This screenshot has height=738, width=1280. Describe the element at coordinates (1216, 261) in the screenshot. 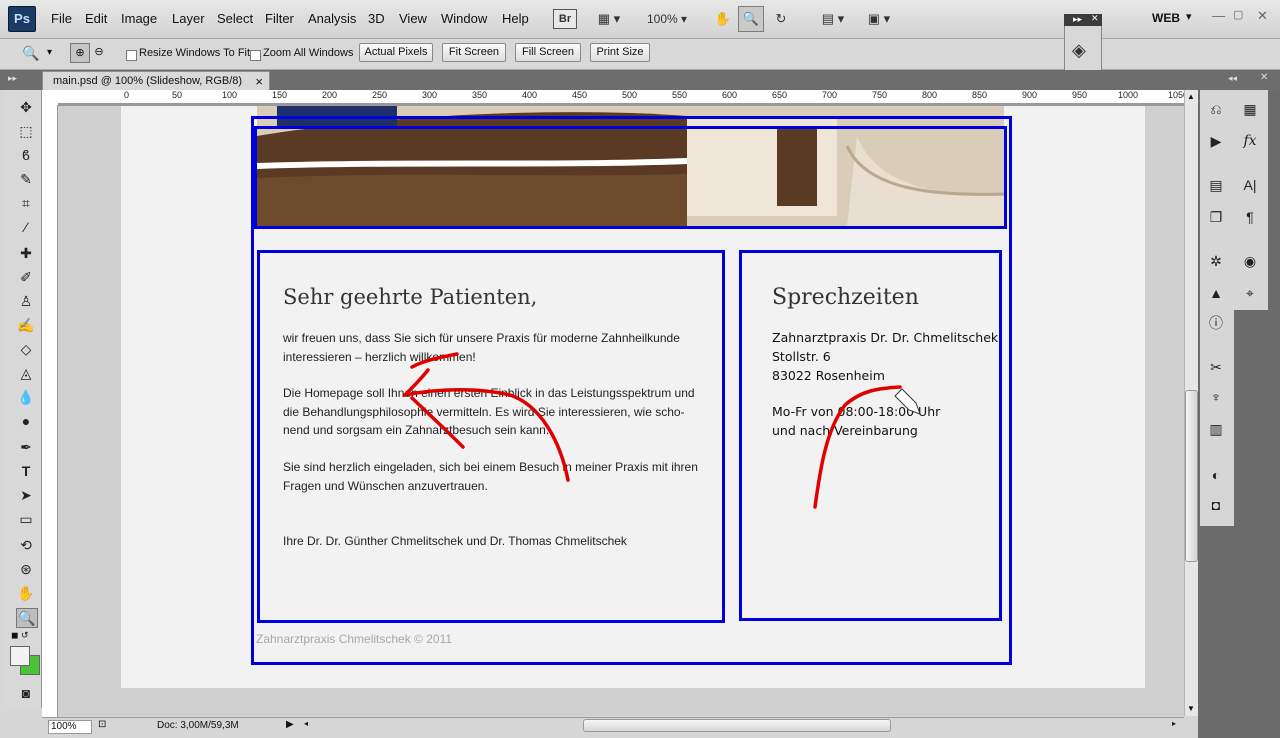

I see `navigator-panel-icon: ✲` at that location.